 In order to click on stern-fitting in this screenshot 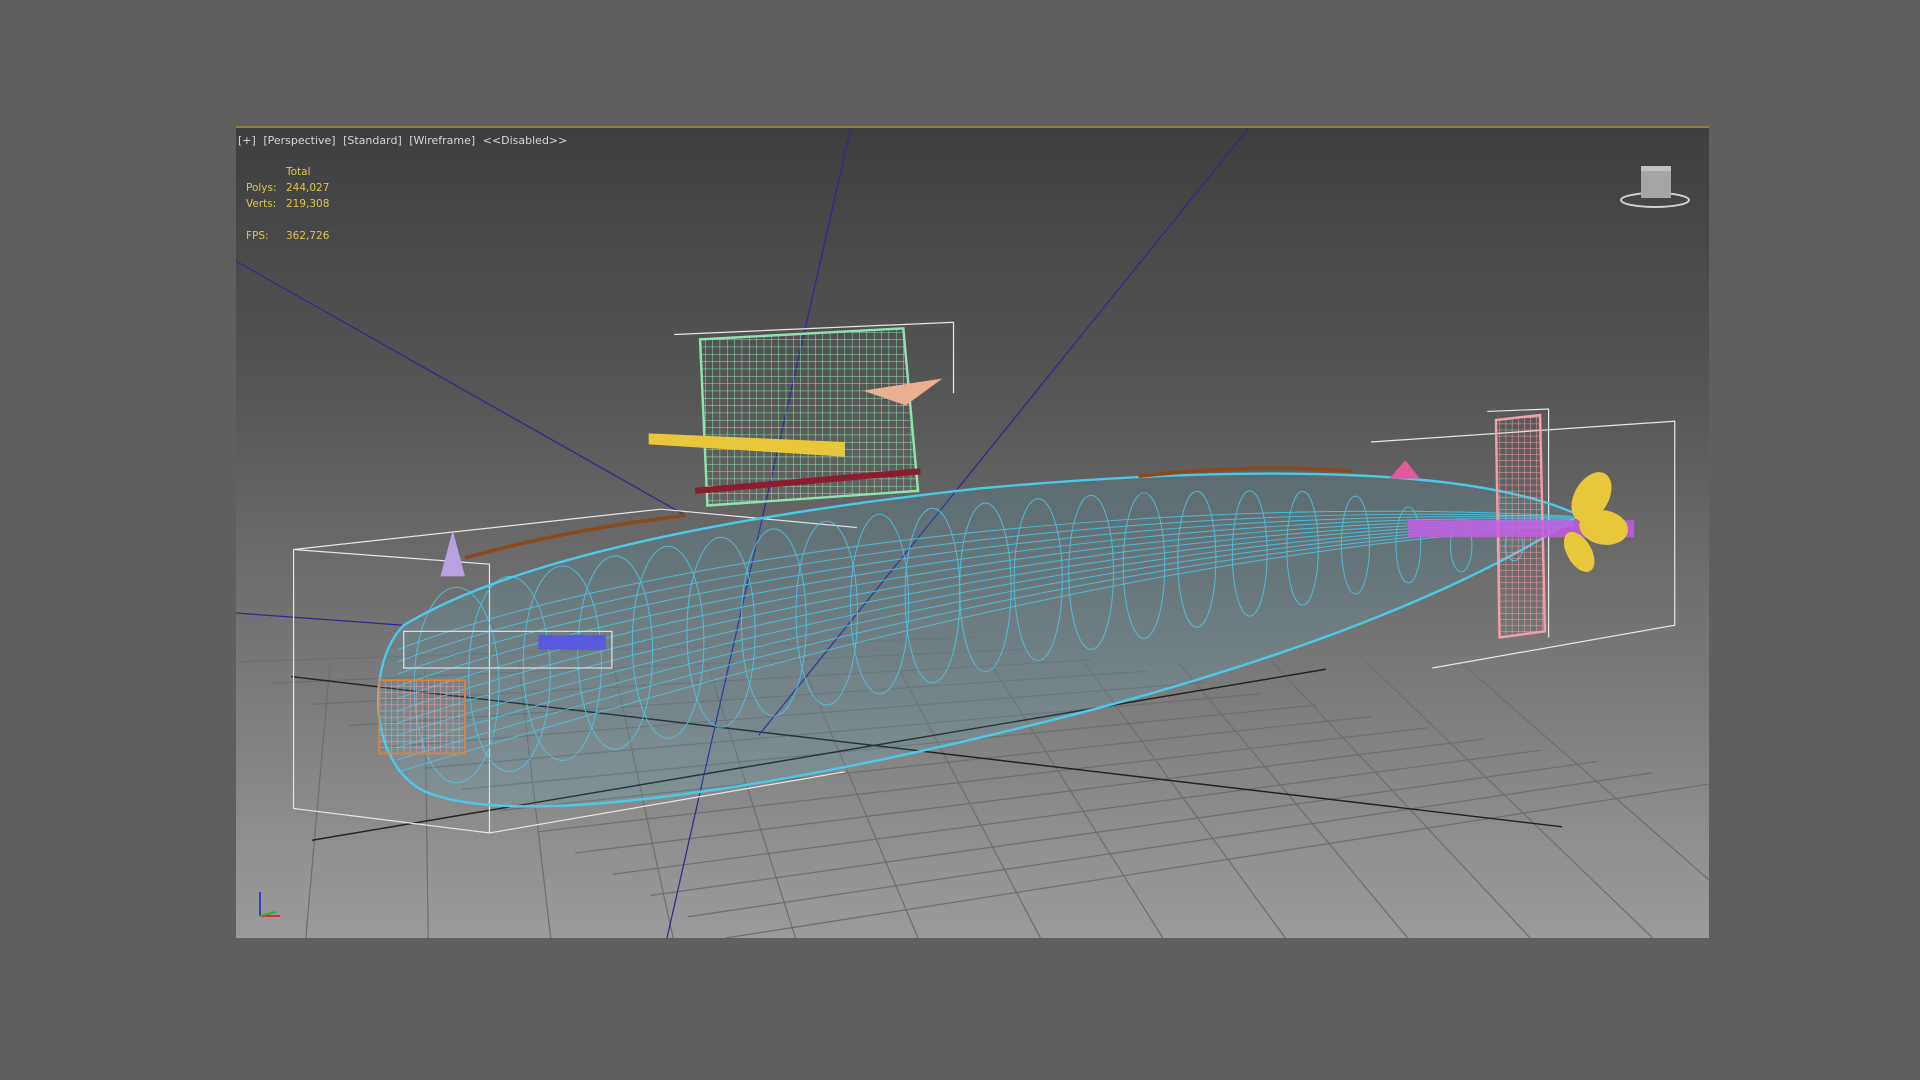, I will do `click(1405, 469)`.